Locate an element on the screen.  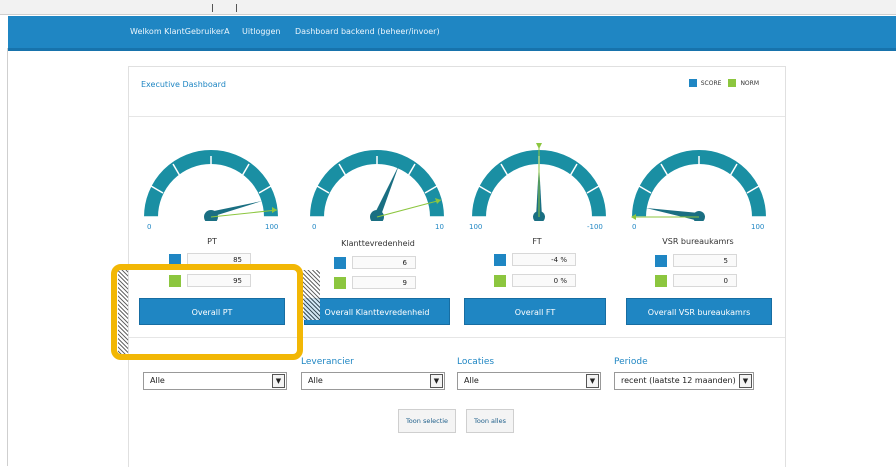
gauge-klanttevredenheid-label: Klanttevredenheid is located at coordinates (378, 243).